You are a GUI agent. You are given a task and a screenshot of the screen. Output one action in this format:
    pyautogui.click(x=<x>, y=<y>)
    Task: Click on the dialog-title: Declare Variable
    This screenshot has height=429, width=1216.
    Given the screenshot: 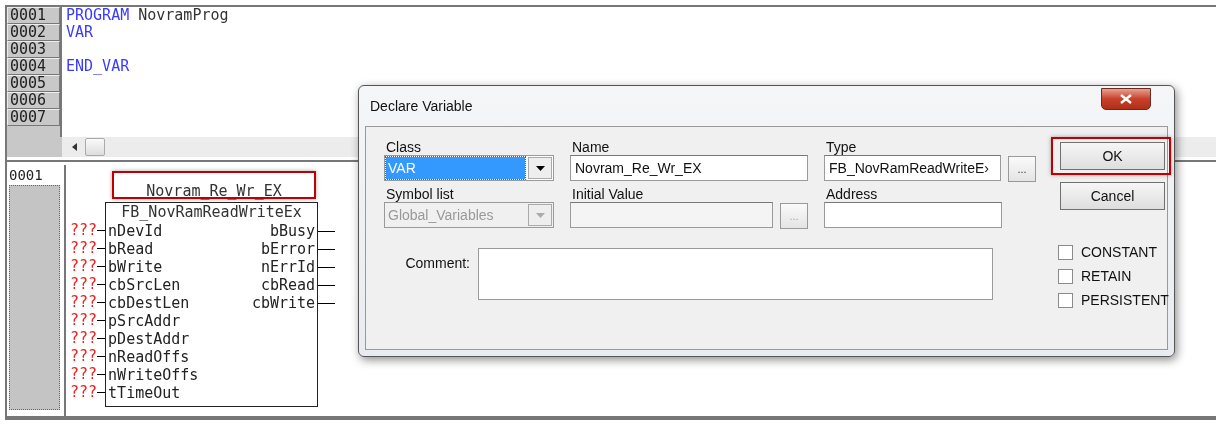 What is the action you would take?
    pyautogui.click(x=421, y=106)
    